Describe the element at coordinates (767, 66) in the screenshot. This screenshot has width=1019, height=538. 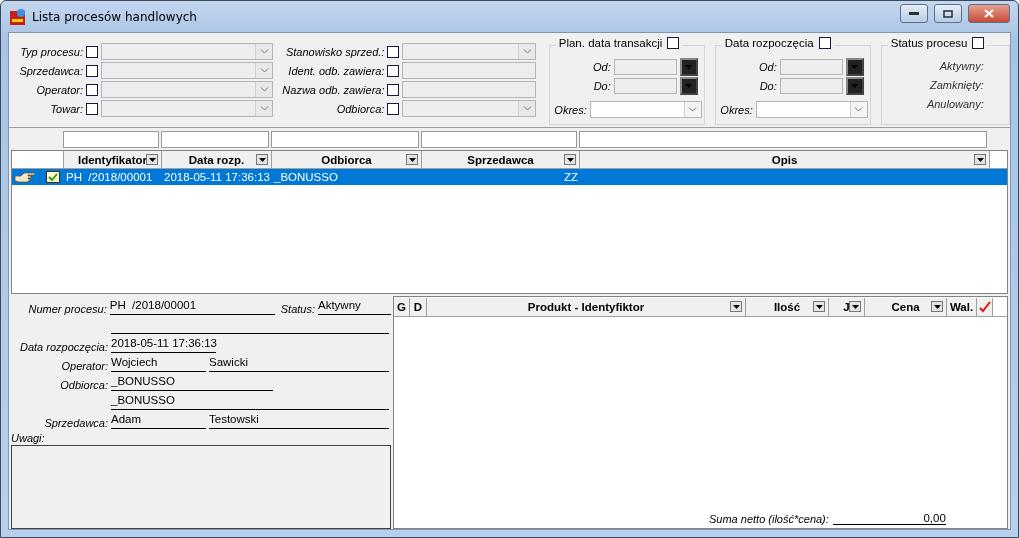
I see `date-label: Od:` at that location.